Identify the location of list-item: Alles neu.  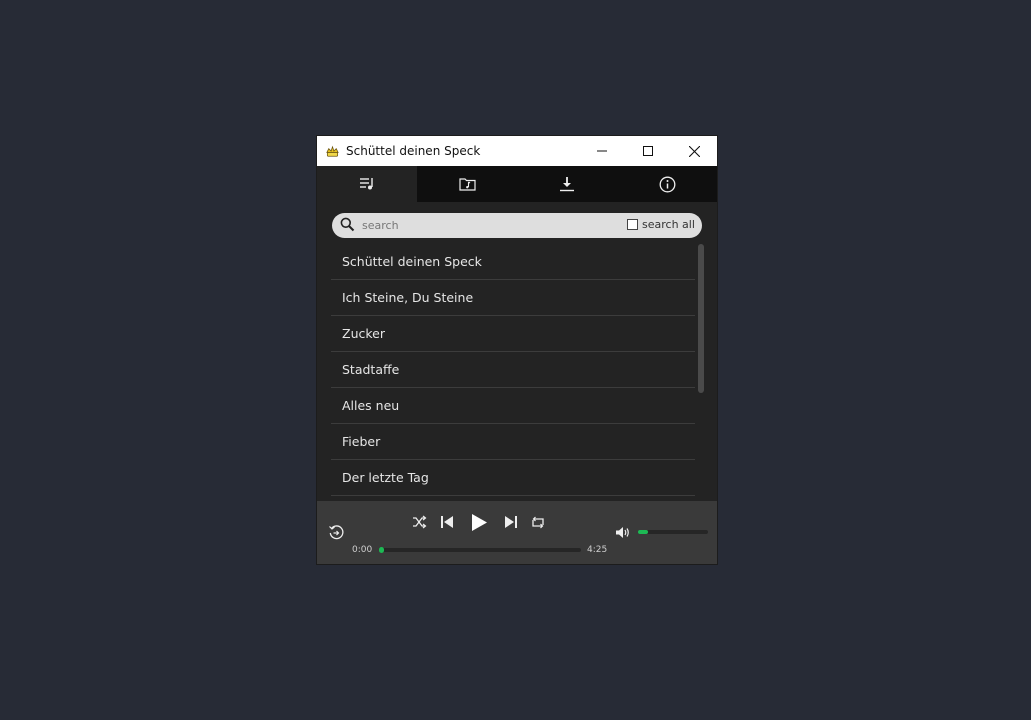
(513, 406).